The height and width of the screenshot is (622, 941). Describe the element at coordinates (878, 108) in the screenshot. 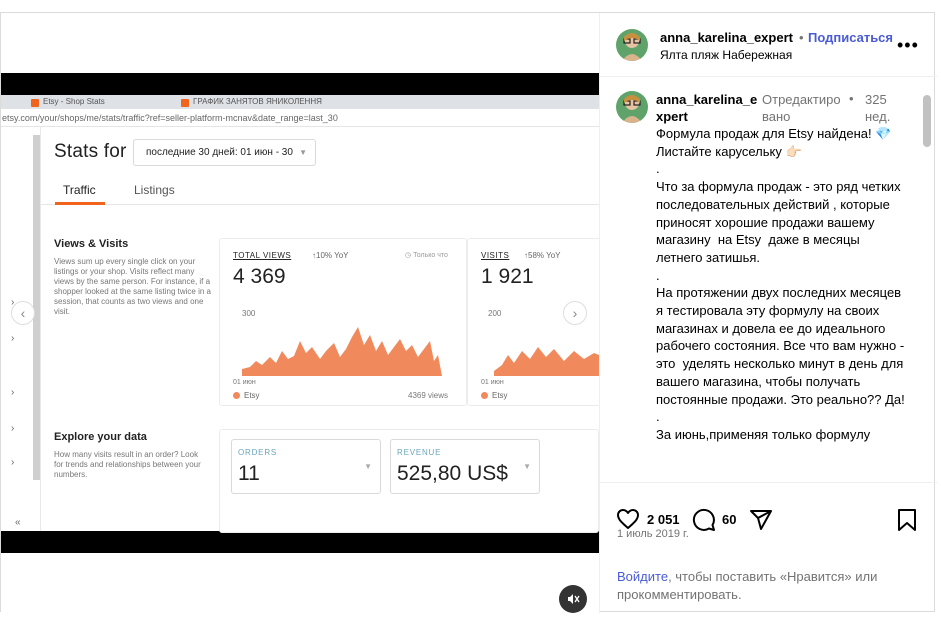

I see `post-age: 325 нед.` at that location.